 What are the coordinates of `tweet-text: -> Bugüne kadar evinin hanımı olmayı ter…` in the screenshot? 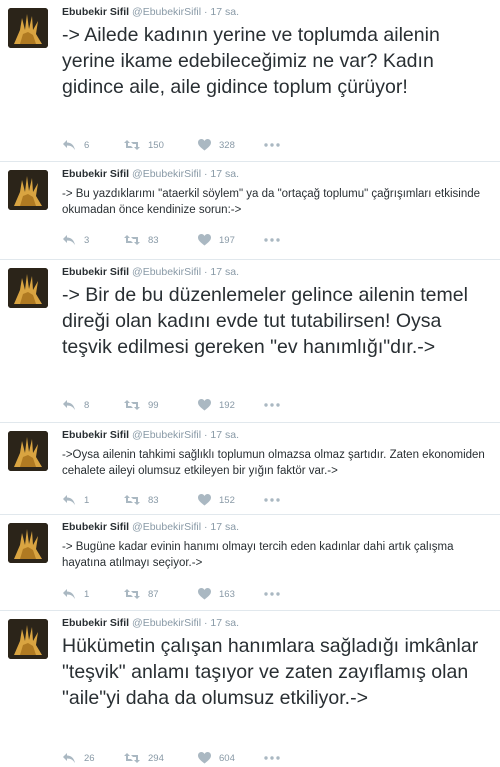 It's located at (258, 555).